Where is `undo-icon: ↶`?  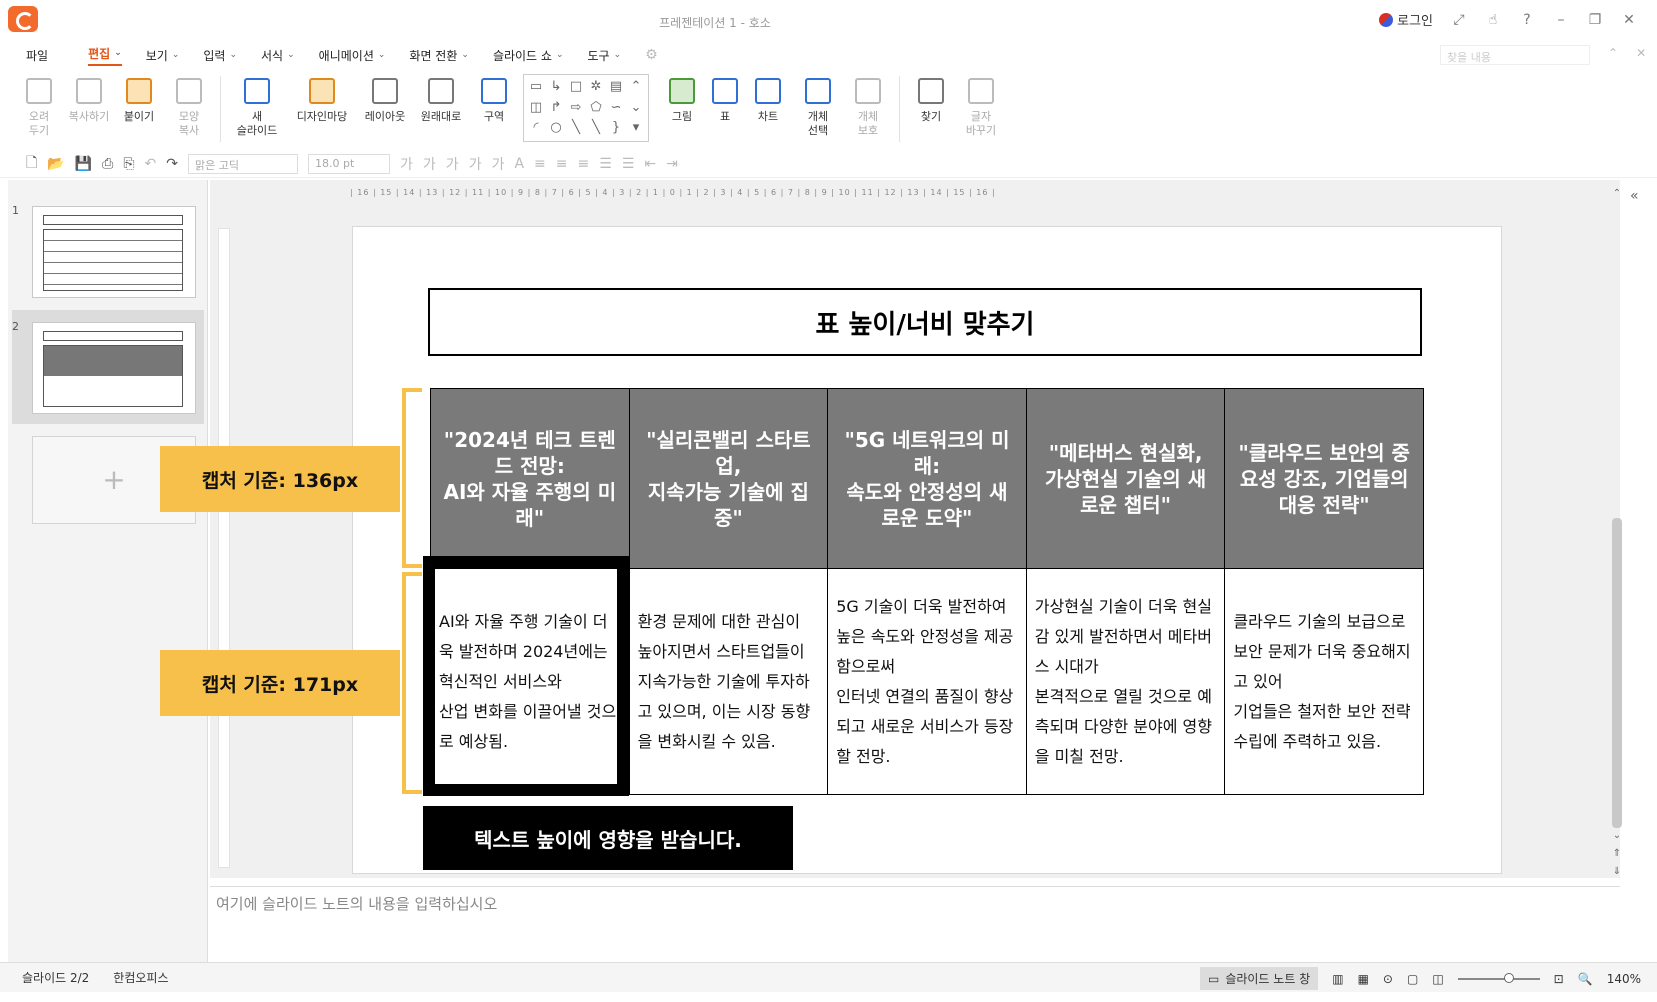
undo-icon: ↶ is located at coordinates (151, 164).